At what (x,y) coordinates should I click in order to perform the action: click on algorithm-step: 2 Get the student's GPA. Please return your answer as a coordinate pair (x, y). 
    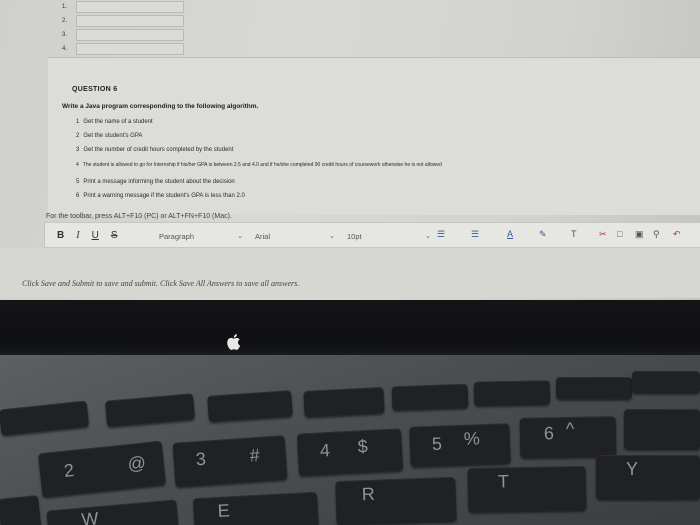
    Looking at the image, I should click on (109, 136).